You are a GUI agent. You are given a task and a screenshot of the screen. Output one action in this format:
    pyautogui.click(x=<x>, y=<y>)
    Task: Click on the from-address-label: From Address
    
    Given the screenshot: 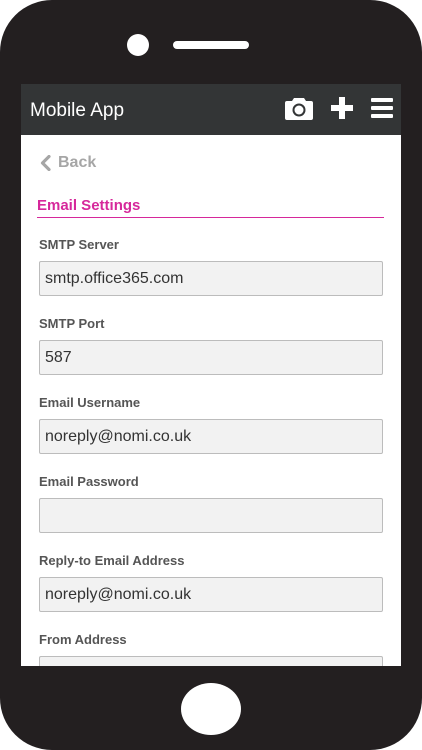 What is the action you would take?
    pyautogui.click(x=83, y=639)
    